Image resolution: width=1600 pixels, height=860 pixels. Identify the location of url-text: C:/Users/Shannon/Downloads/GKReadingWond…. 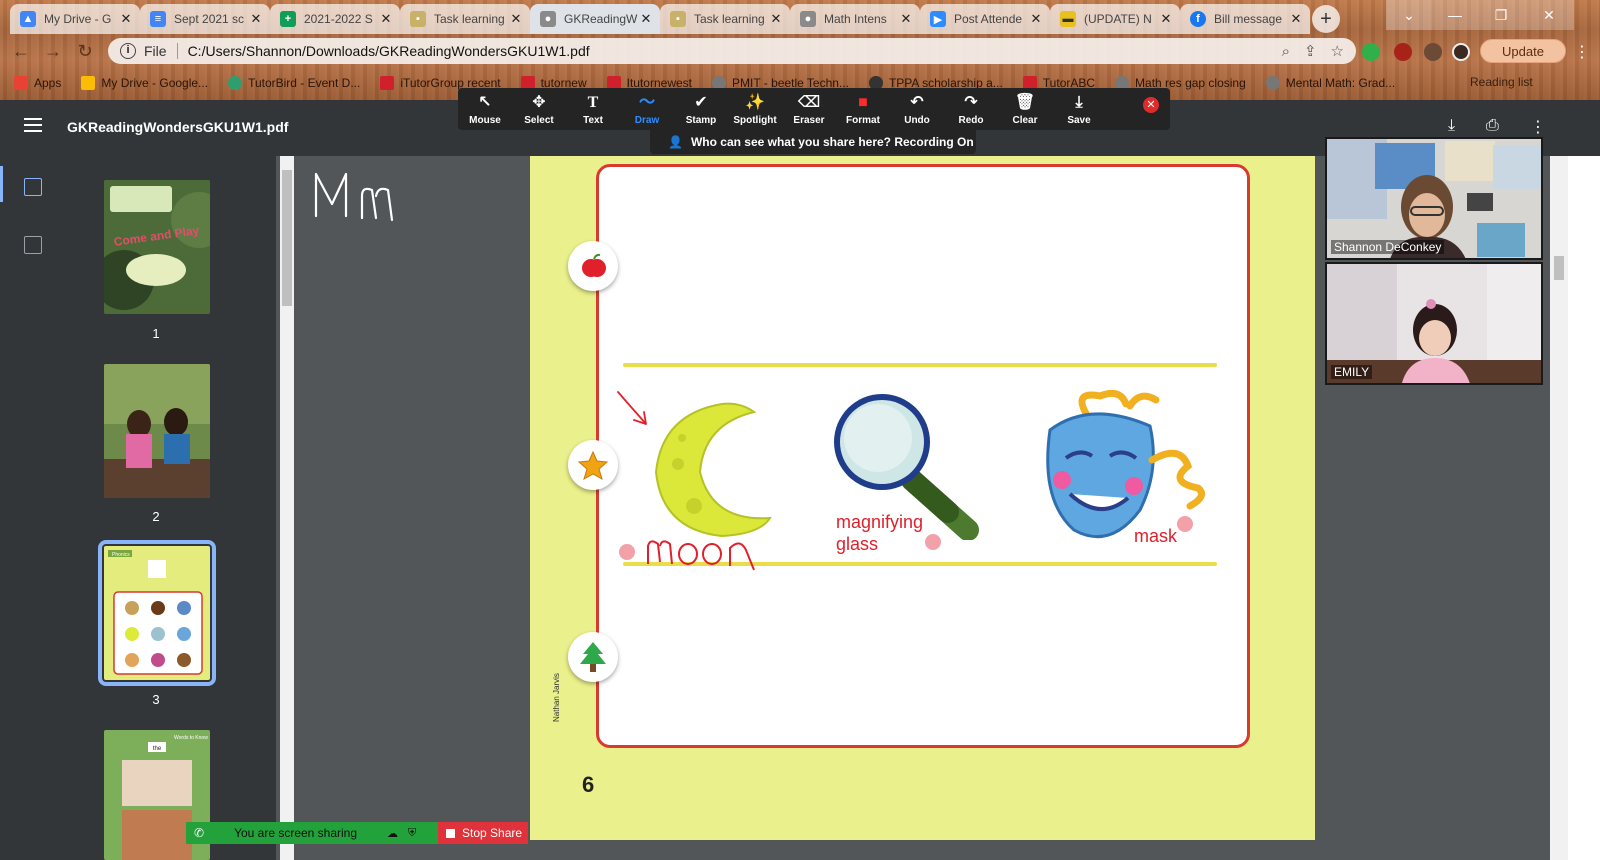
(728, 51).